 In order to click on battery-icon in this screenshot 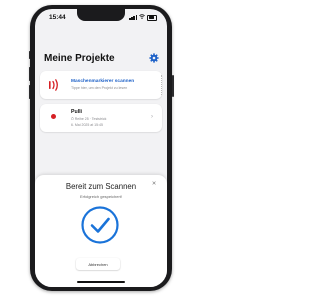, I will do `click(152, 17)`.